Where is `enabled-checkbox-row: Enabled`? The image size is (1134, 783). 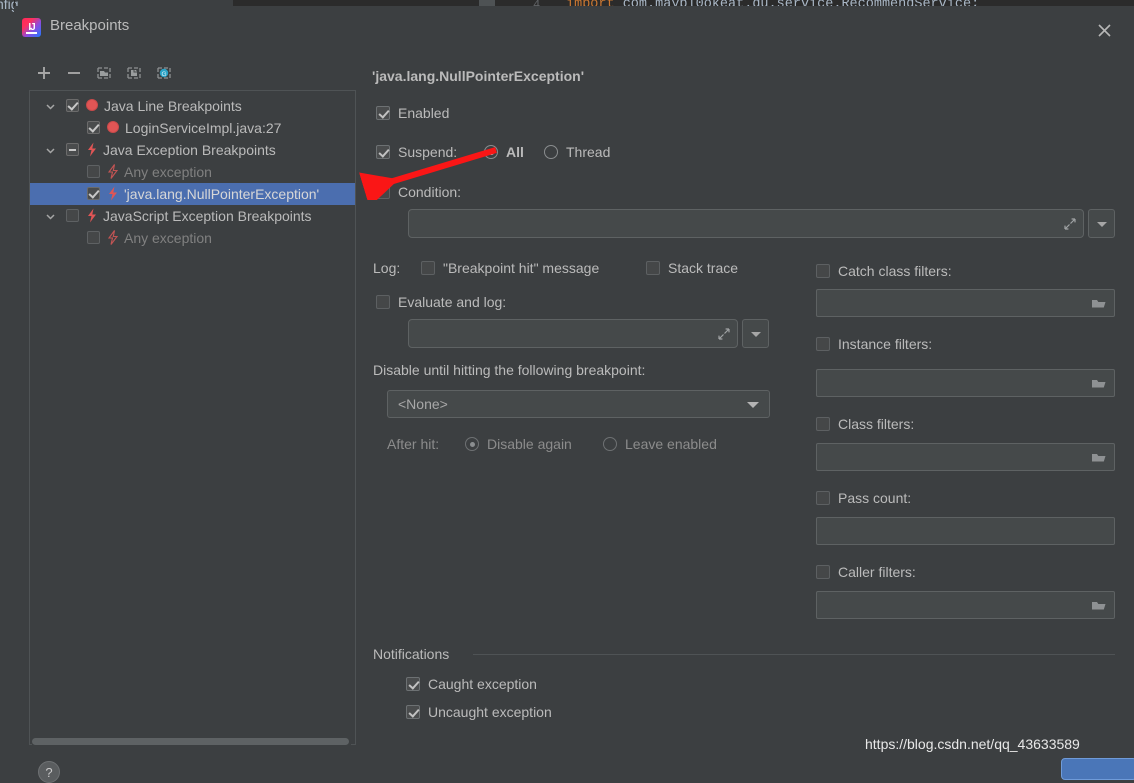 enabled-checkbox-row: Enabled is located at coordinates (412, 113).